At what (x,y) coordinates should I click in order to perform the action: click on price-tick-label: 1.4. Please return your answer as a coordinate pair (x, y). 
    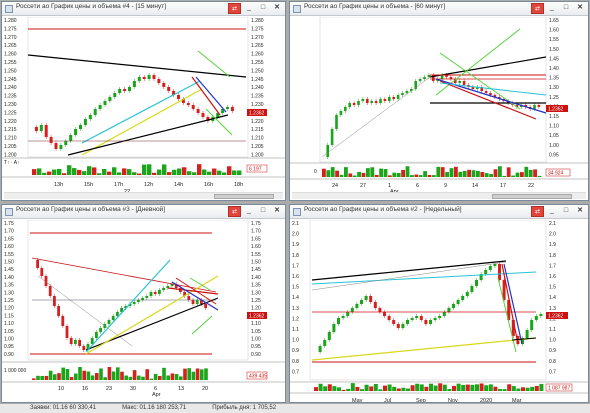
    Looking at the image, I should click on (295, 298).